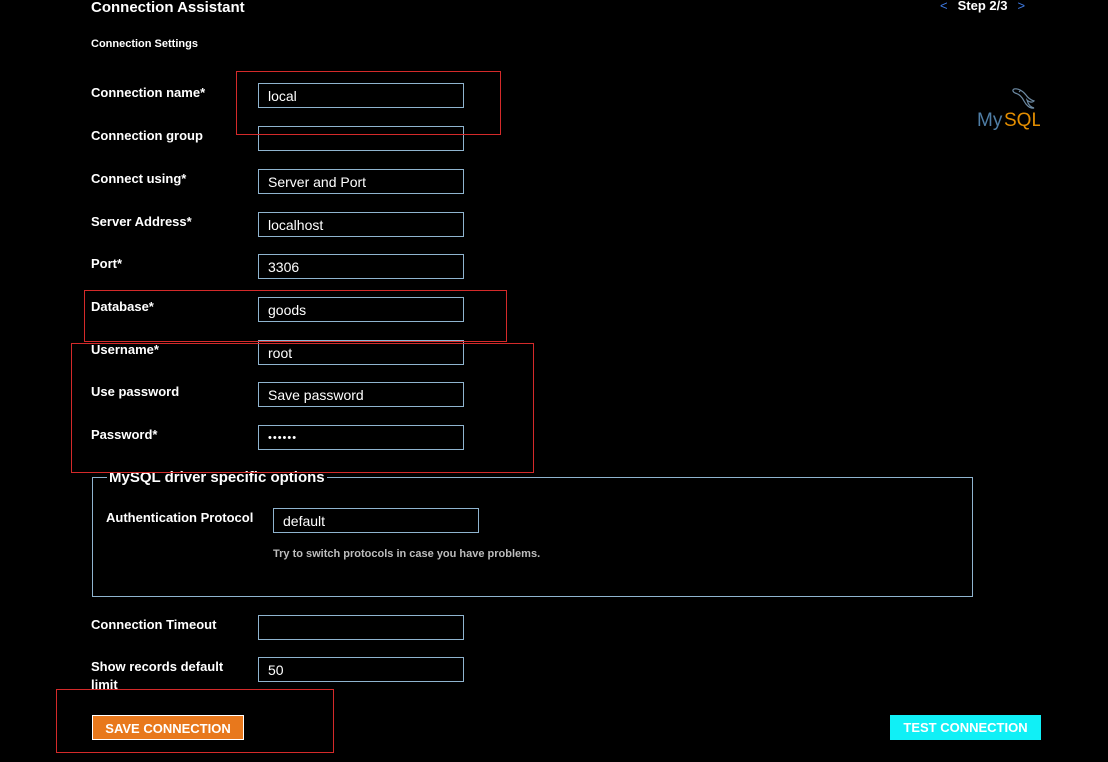  I want to click on connection-group-input, so click(361, 138).